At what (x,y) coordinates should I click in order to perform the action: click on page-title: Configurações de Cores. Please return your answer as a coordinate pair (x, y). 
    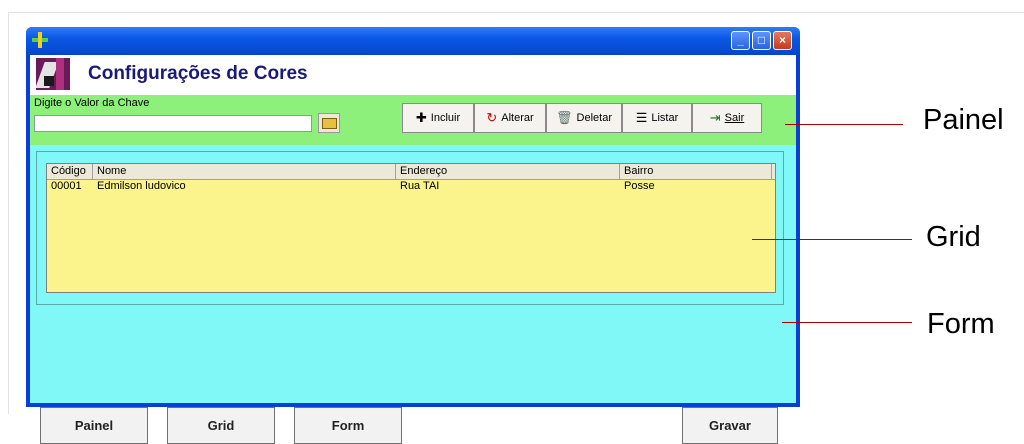
    Looking at the image, I should click on (198, 73).